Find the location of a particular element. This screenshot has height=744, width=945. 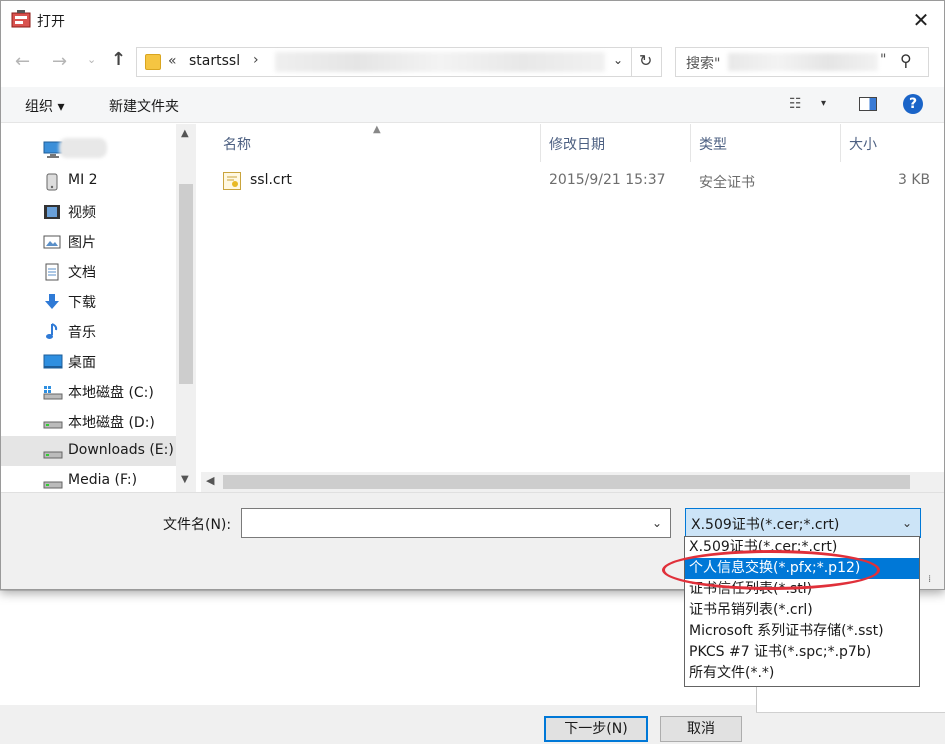

sidebar-item-label: MI 2 is located at coordinates (83, 180).